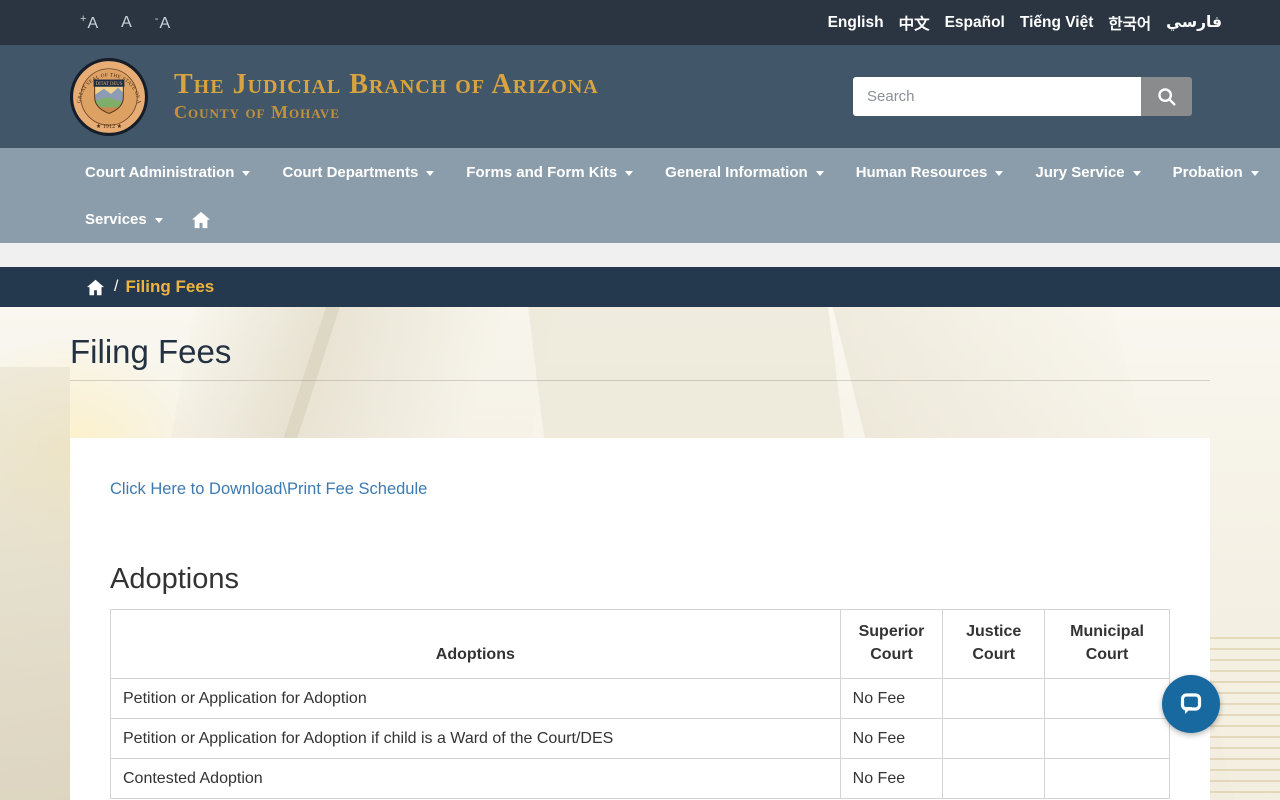 This screenshot has height=800, width=1280. What do you see at coordinates (93, 23) in the screenshot?
I see `font-increase-label: A` at bounding box center [93, 23].